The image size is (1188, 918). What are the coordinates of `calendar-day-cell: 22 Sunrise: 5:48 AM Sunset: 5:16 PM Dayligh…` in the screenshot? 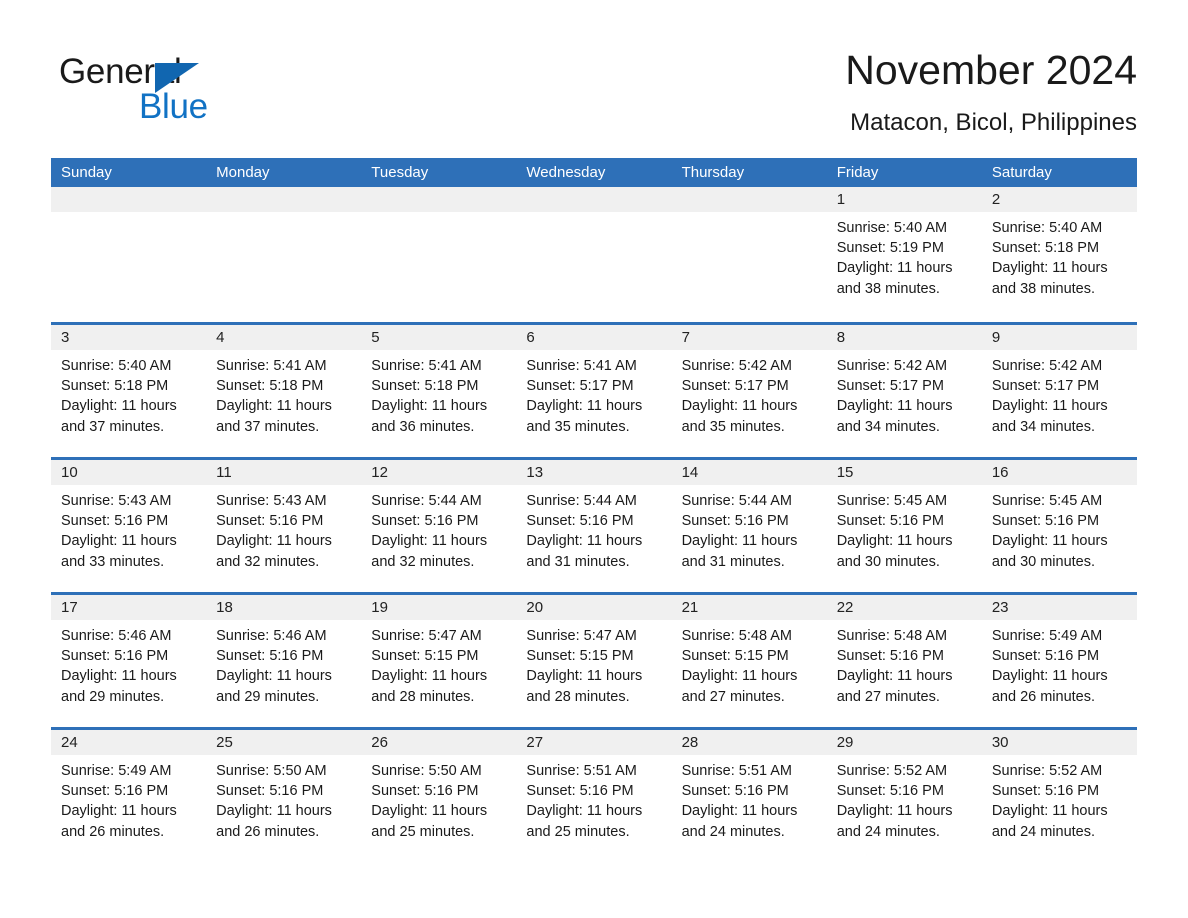 It's located at (904, 661).